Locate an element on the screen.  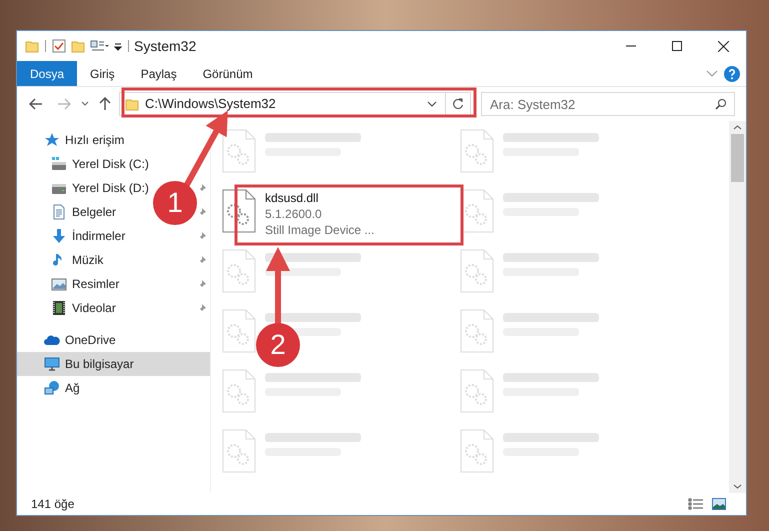
refresh-icon is located at coordinates (458, 104).